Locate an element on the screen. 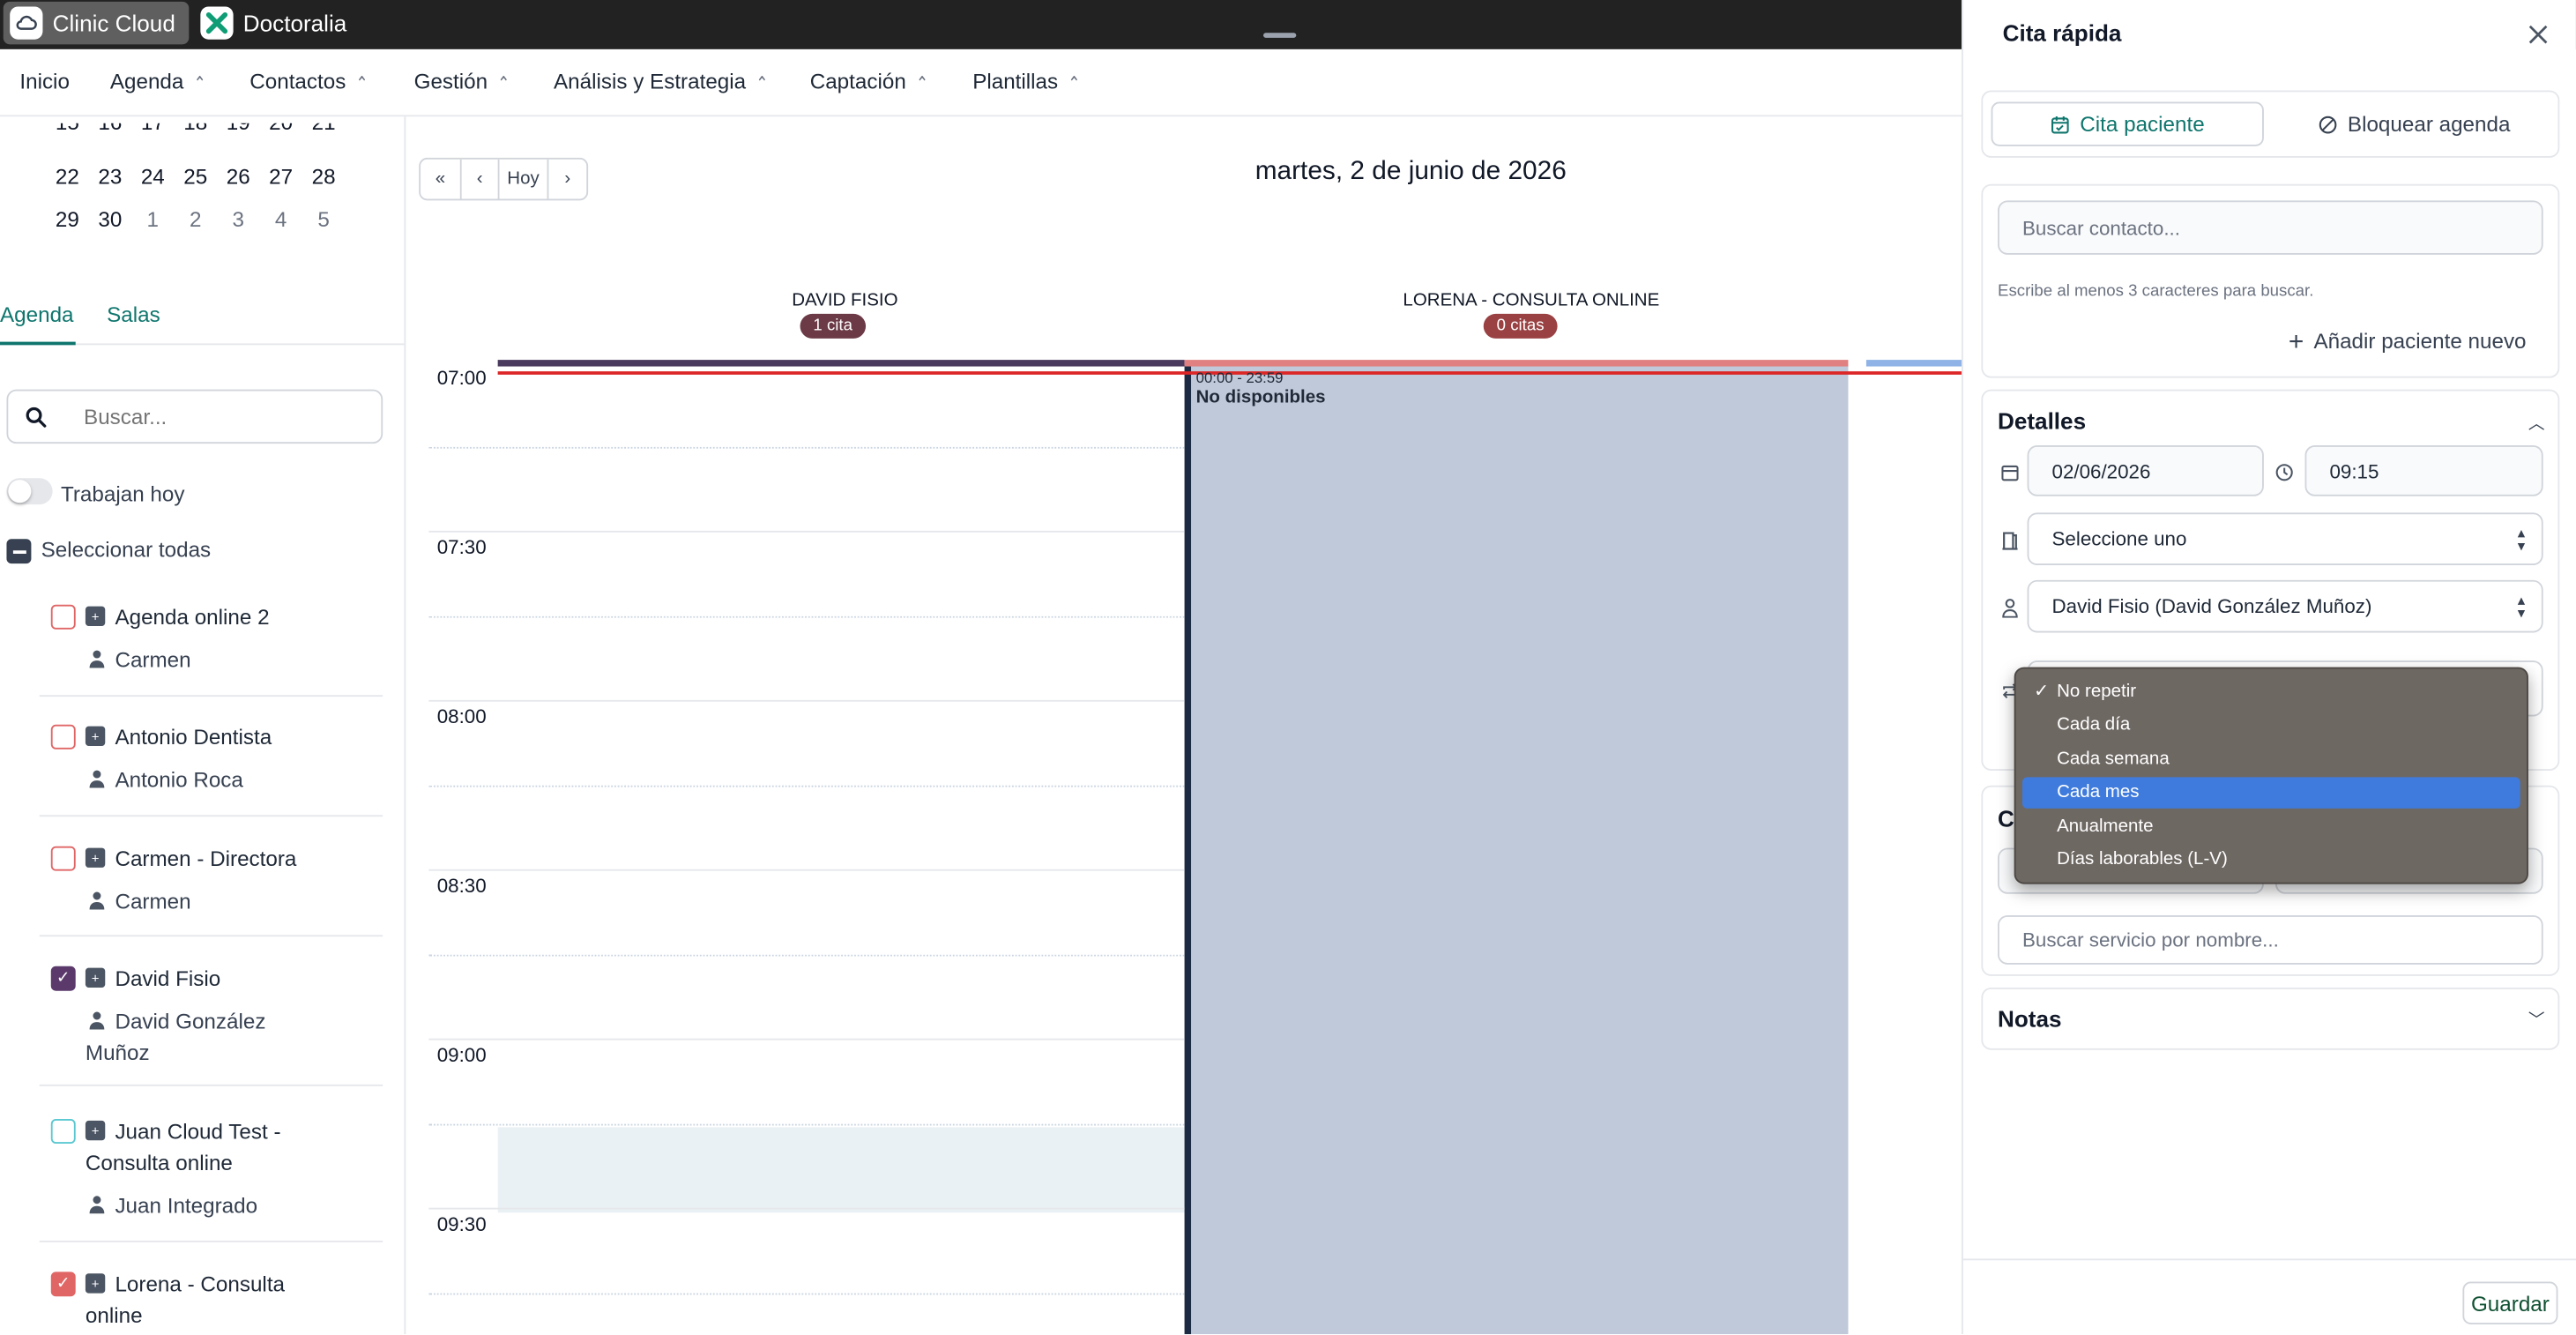  agenda-search is located at coordinates (195, 416).